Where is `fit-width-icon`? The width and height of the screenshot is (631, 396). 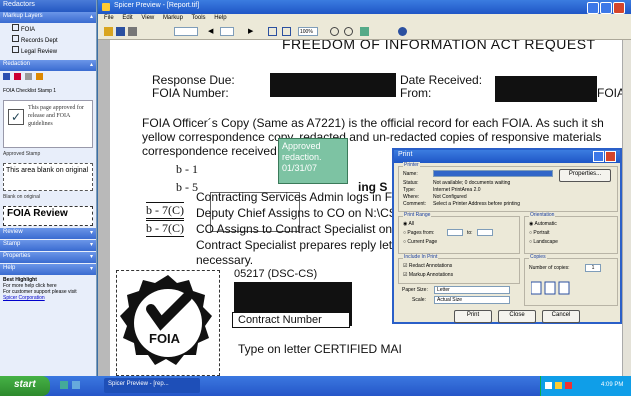 fit-width-icon is located at coordinates (286, 31).